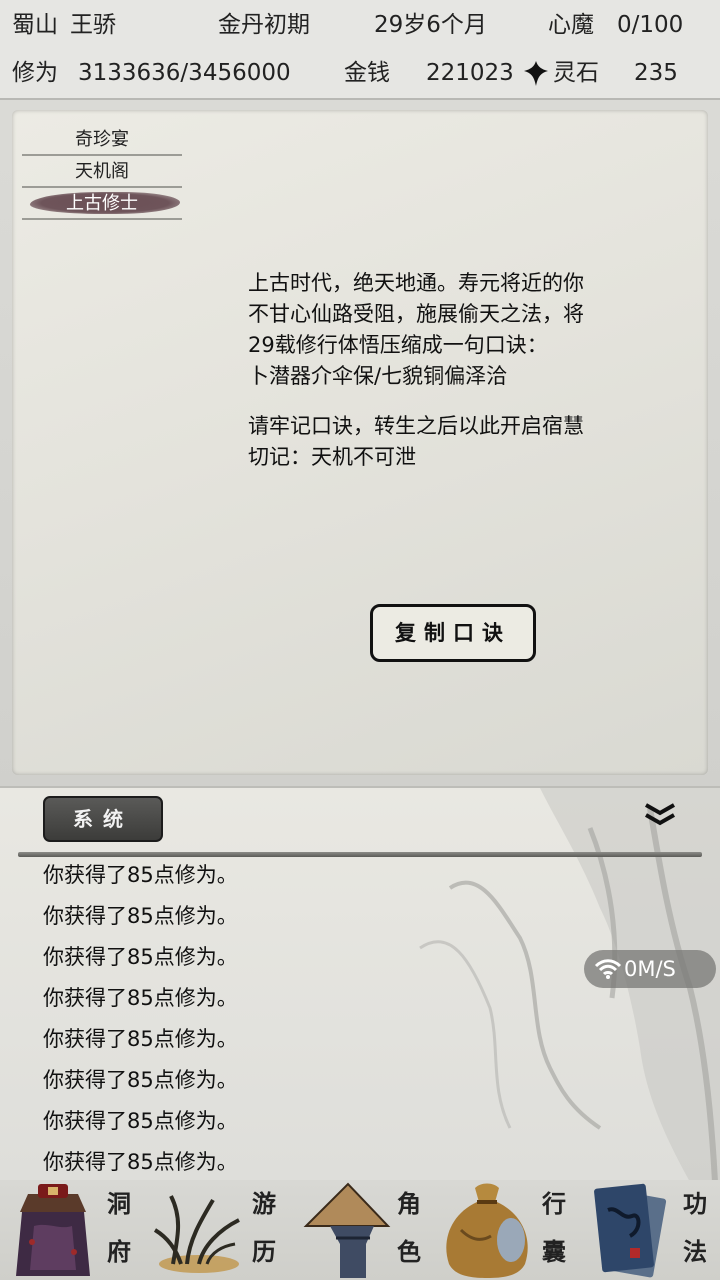 The height and width of the screenshot is (1280, 720). I want to click on bag-icon, so click(487, 1230).